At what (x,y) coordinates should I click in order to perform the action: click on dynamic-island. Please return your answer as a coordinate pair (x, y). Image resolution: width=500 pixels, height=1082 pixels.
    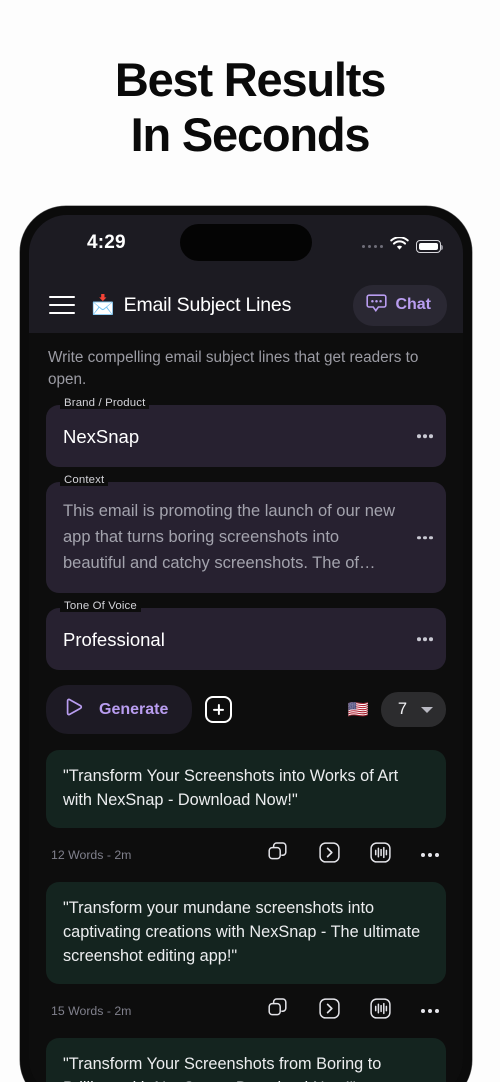
    Looking at the image, I should click on (246, 242).